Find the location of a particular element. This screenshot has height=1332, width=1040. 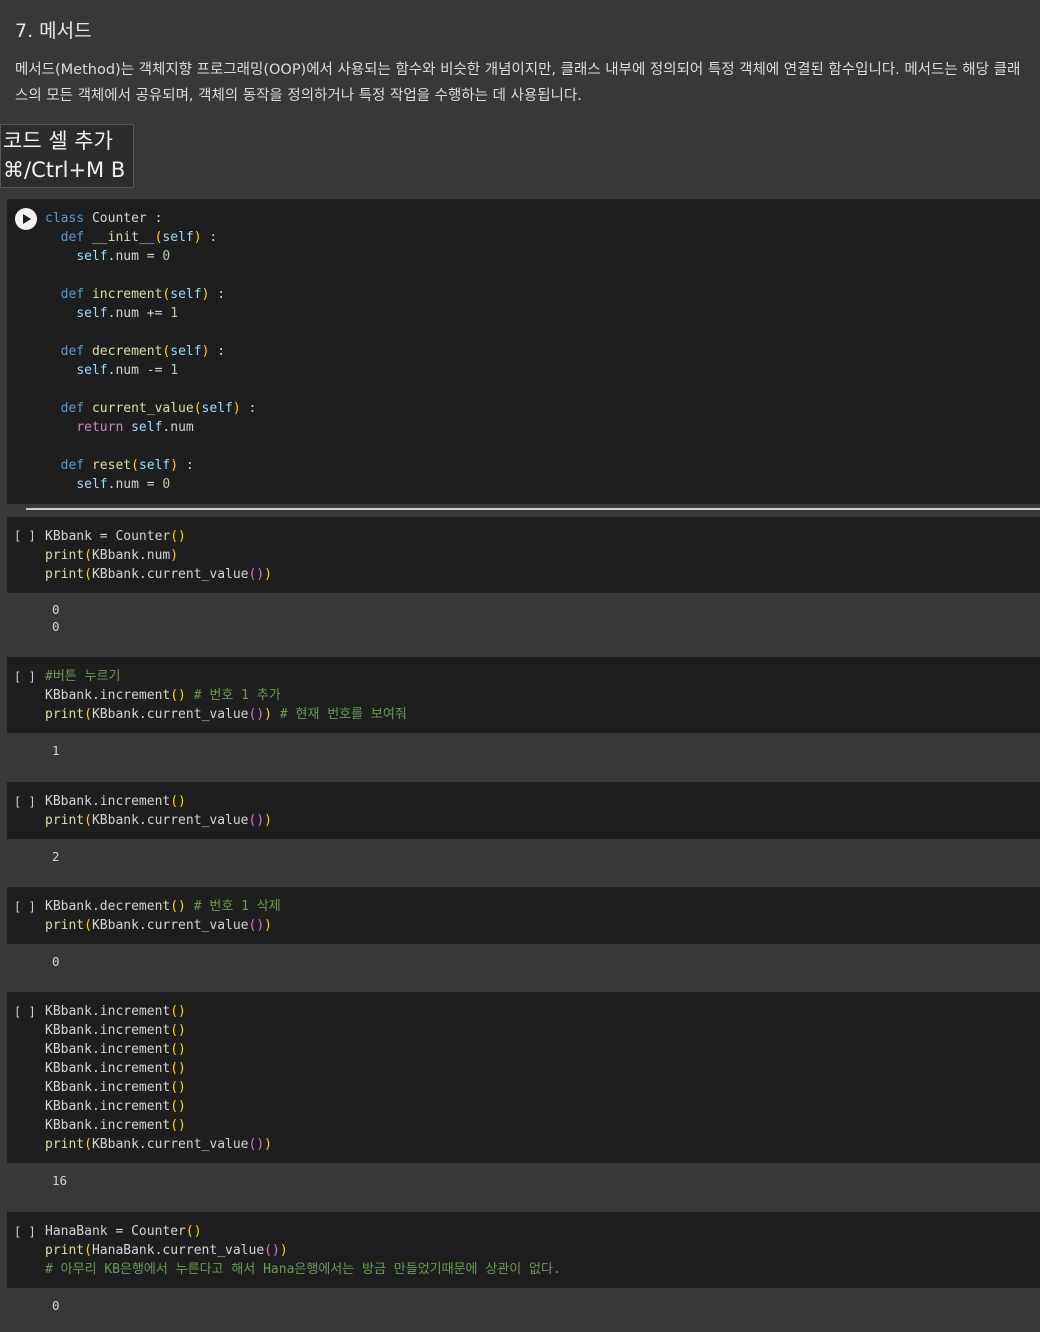

code-token: HanaBank.current_value is located at coordinates (178, 1250).